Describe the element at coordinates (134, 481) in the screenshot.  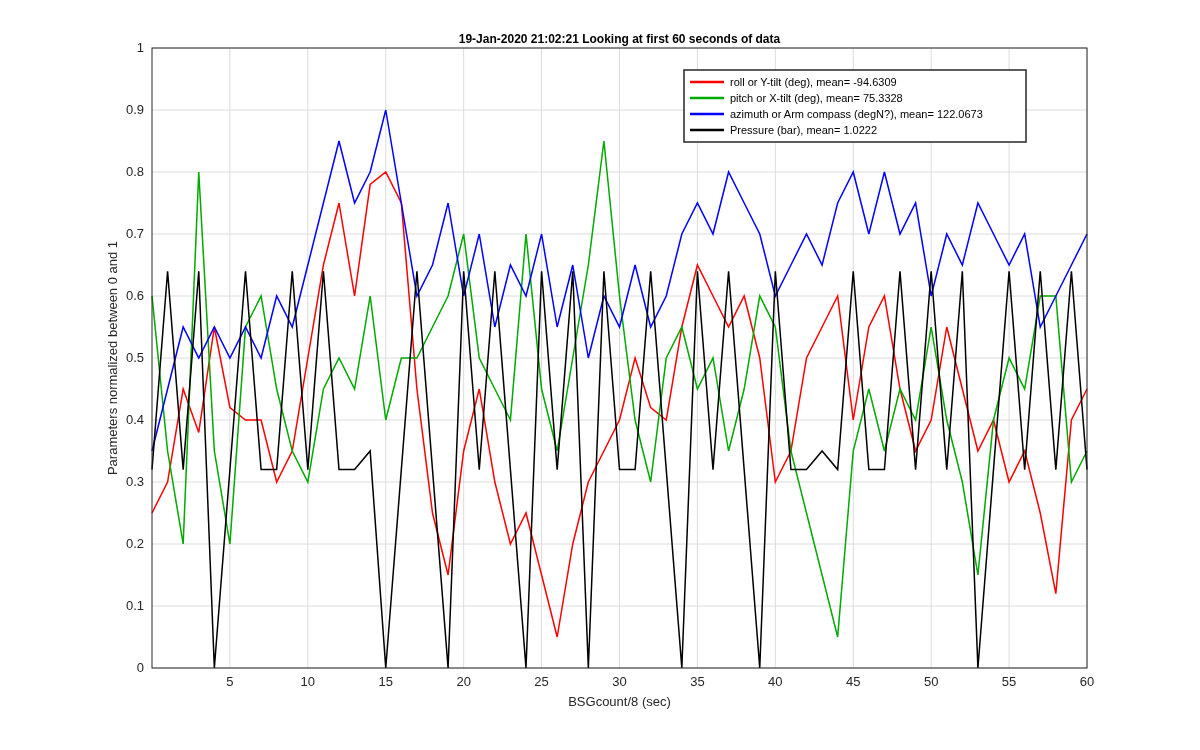
I see `tick-label: 0.3` at that location.